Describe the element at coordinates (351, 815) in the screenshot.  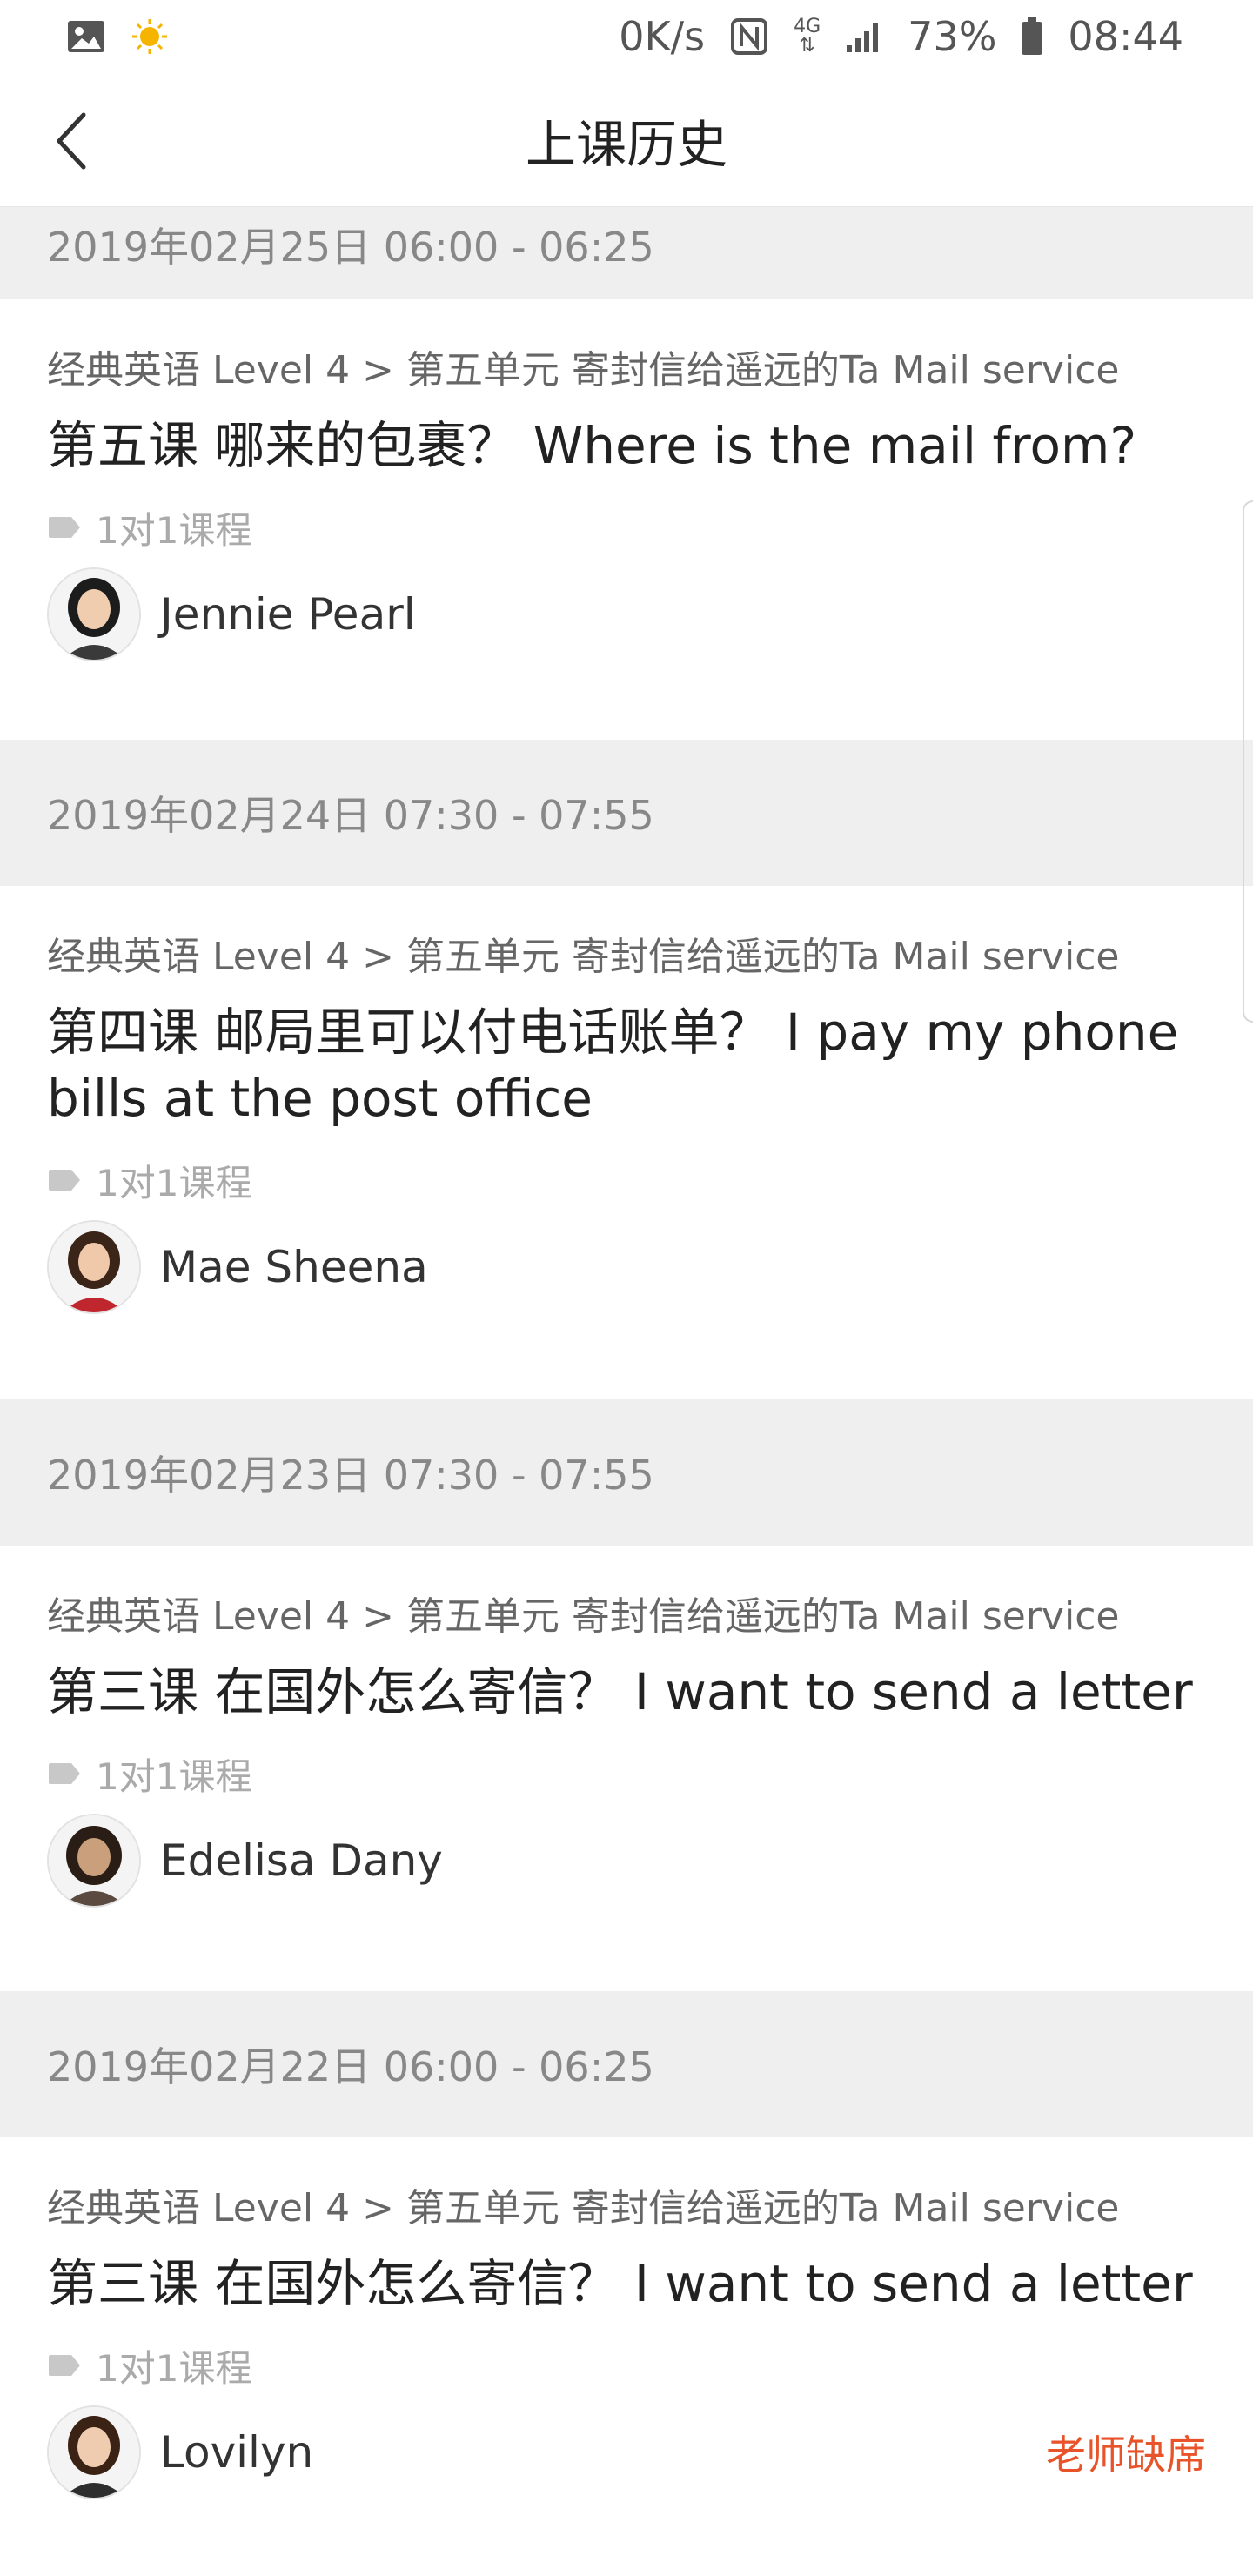
I see `session-date: 2019年02月24日 07:30 - 07:55` at that location.